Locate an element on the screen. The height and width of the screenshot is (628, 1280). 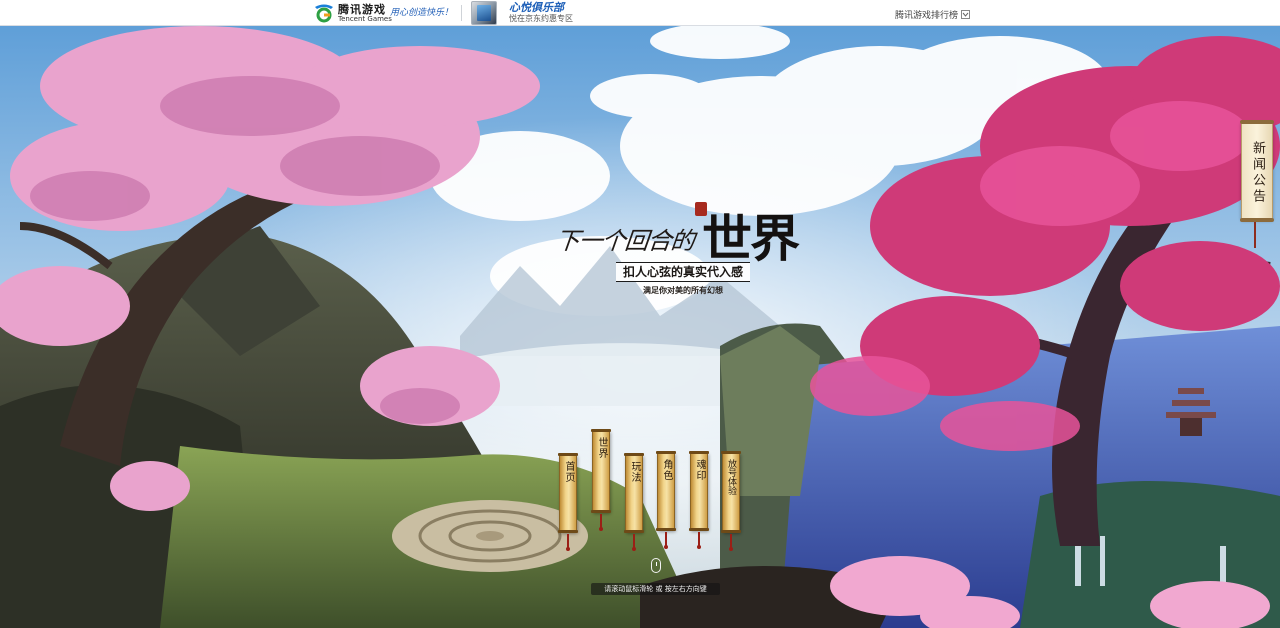
topbar-divider is located at coordinates (461, 13).